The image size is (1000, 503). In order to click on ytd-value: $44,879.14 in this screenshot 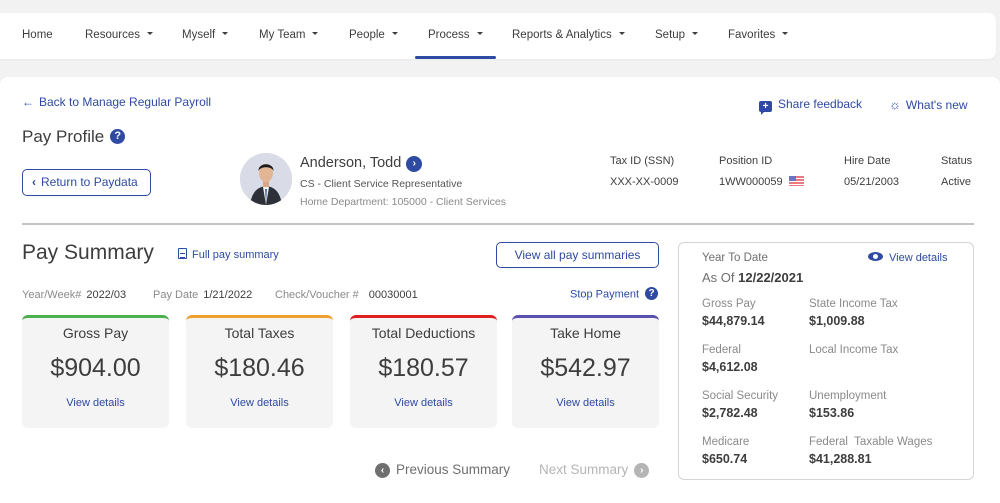, I will do `click(733, 321)`.